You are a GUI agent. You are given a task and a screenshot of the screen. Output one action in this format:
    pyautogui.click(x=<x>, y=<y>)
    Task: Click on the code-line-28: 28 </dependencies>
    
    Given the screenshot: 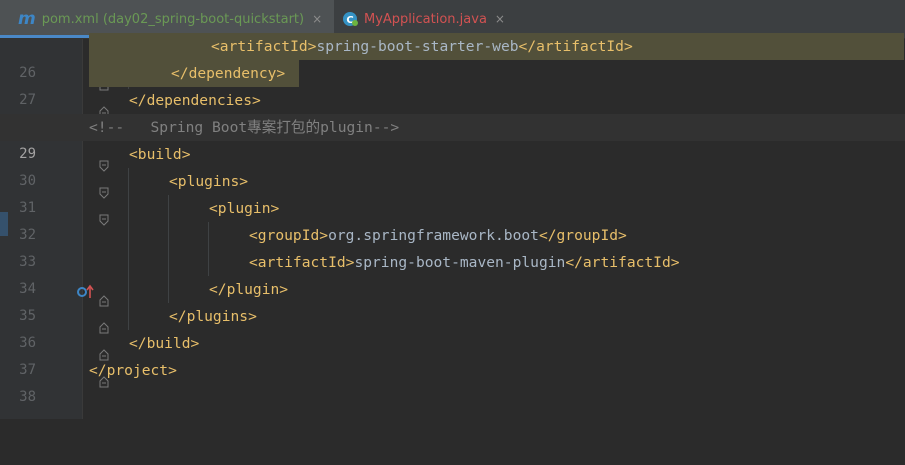 What is the action you would take?
    pyautogui.click(x=452, y=111)
    